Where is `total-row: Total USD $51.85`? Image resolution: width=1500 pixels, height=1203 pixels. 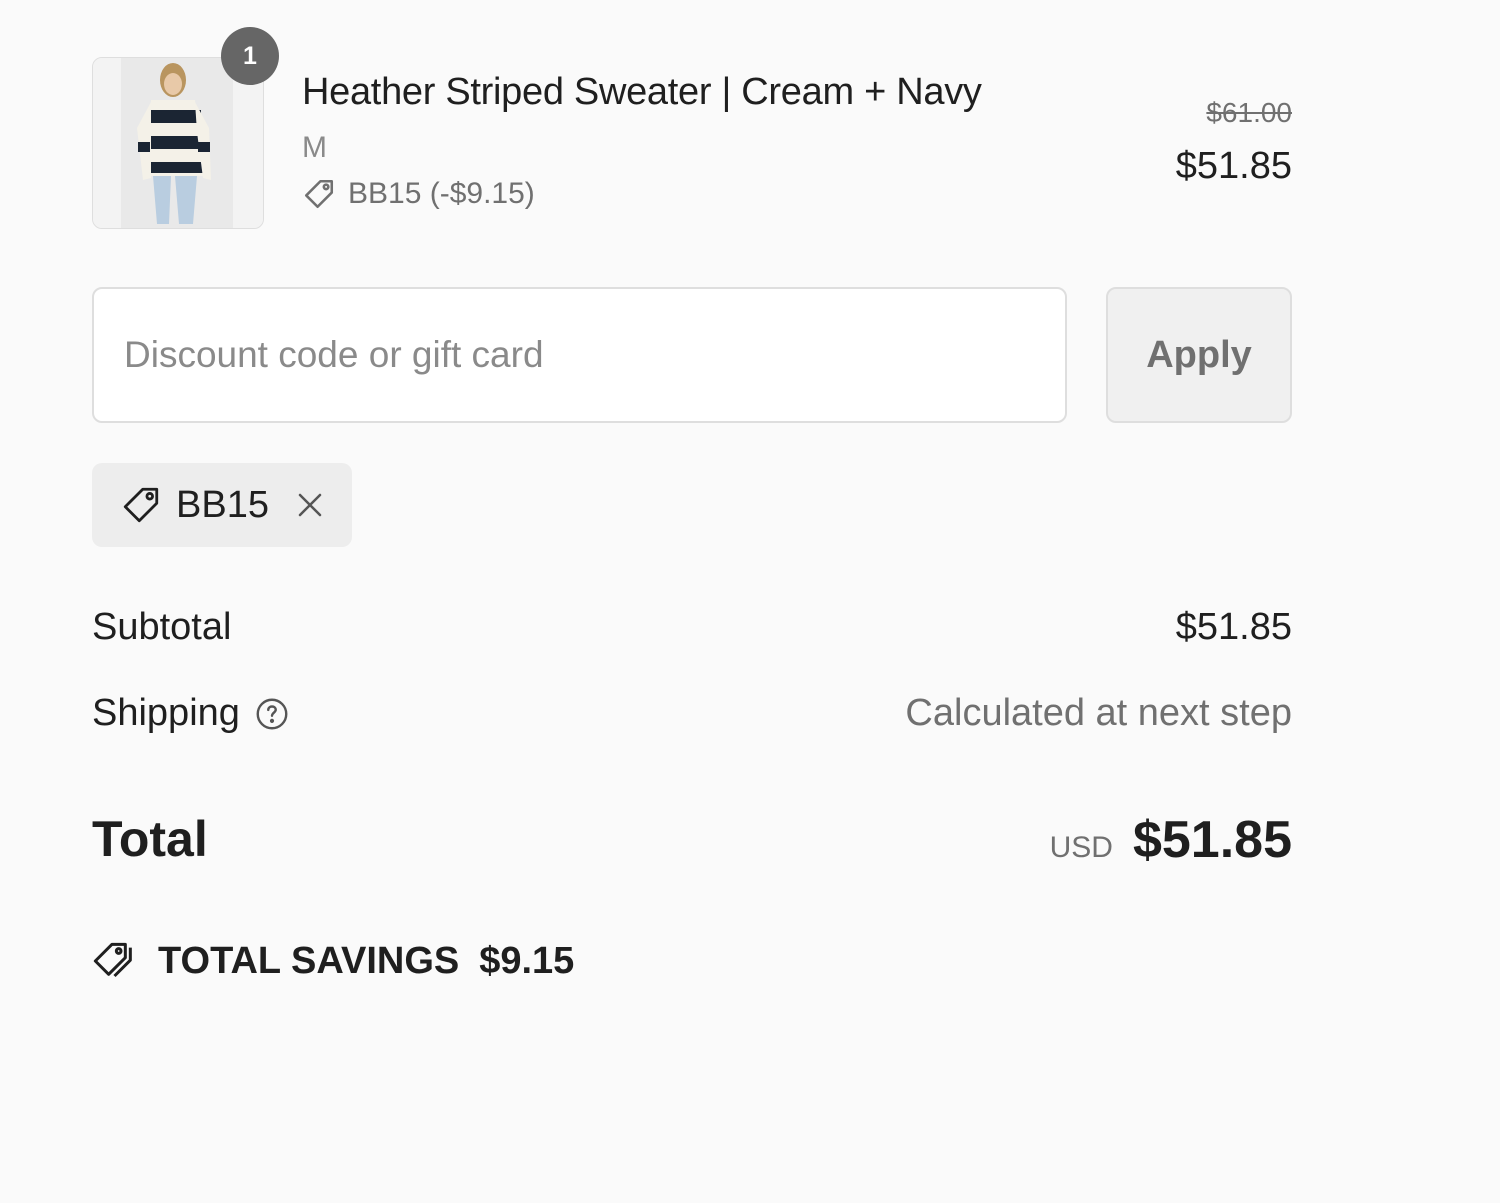 total-row: Total USD $51.85 is located at coordinates (692, 845).